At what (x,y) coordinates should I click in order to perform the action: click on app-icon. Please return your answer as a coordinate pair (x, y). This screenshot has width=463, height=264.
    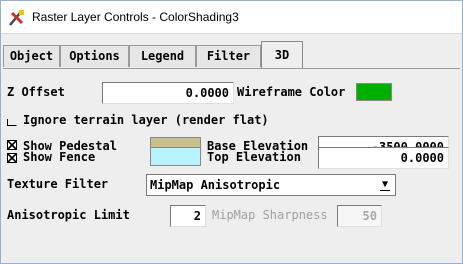
    Looking at the image, I should click on (16, 18).